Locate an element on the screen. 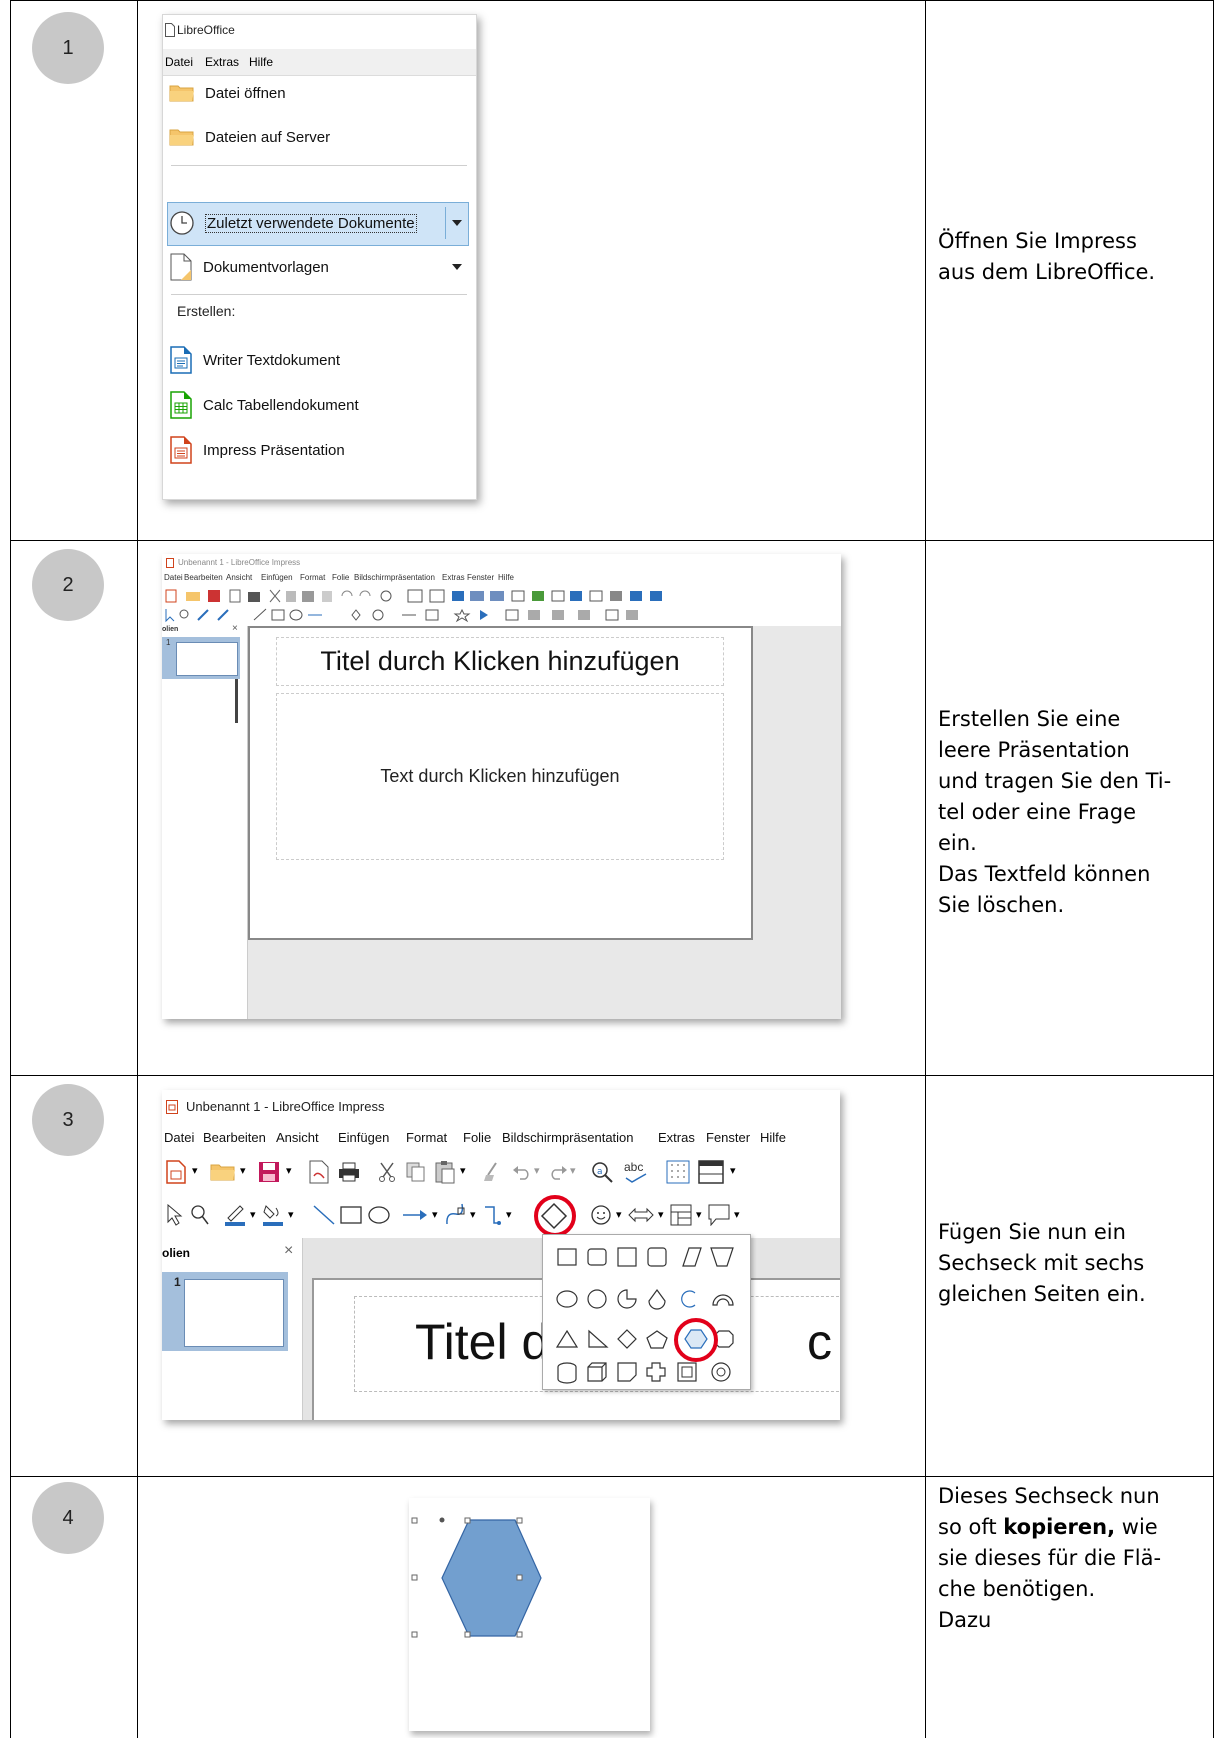 Image resolution: width=1214 pixels, height=1738 pixels. calc-button: Calc Tabellendokument is located at coordinates (319, 405).